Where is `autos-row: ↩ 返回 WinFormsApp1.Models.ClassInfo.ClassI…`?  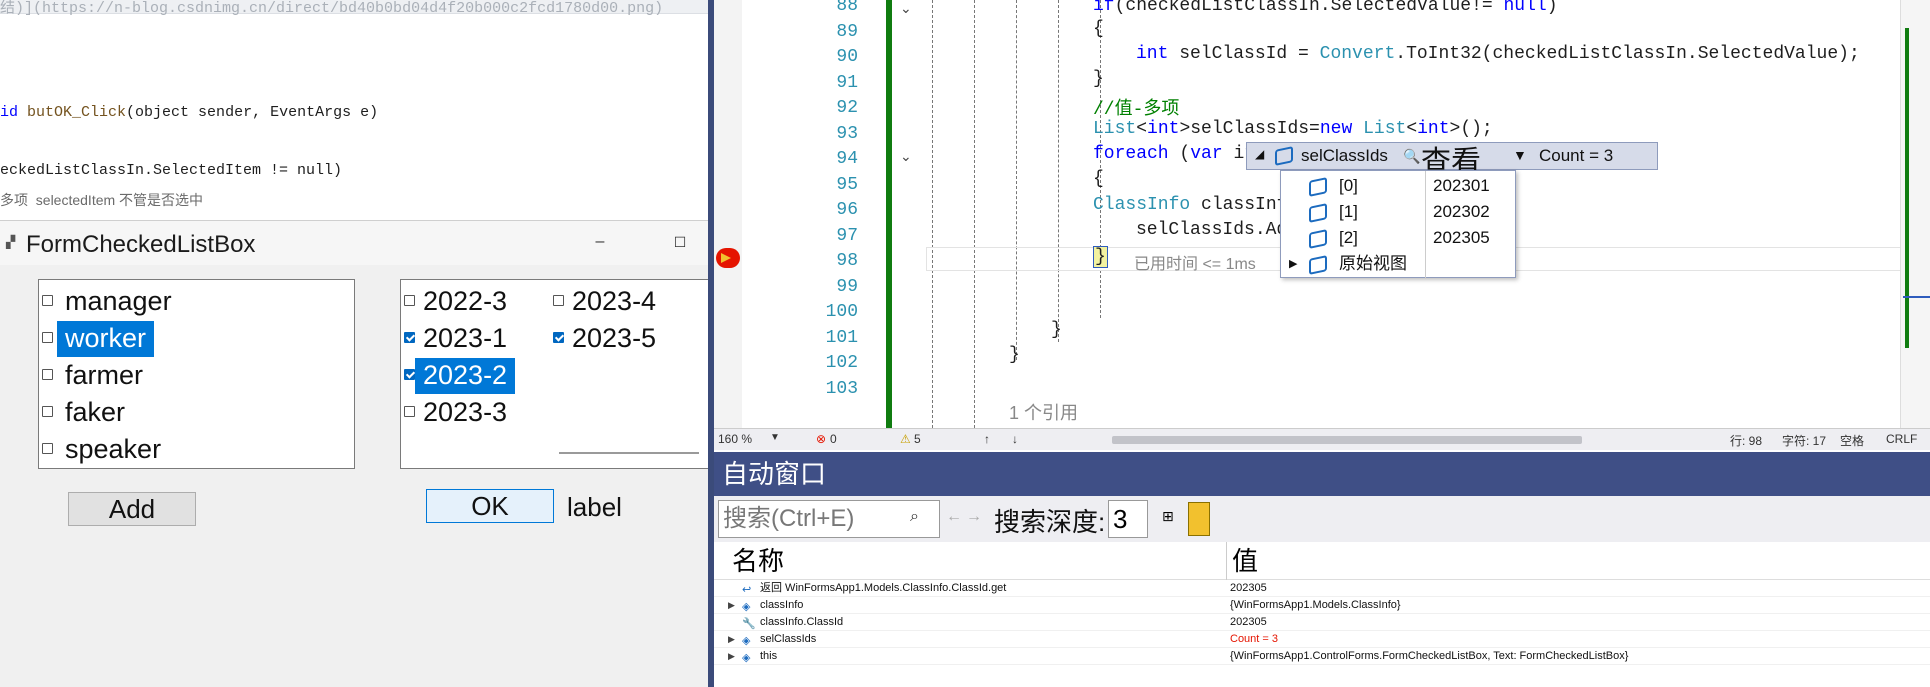
autos-row: ↩ 返回 WinFormsApp1.Models.ClassInfo.ClassI… is located at coordinates (1322, 588).